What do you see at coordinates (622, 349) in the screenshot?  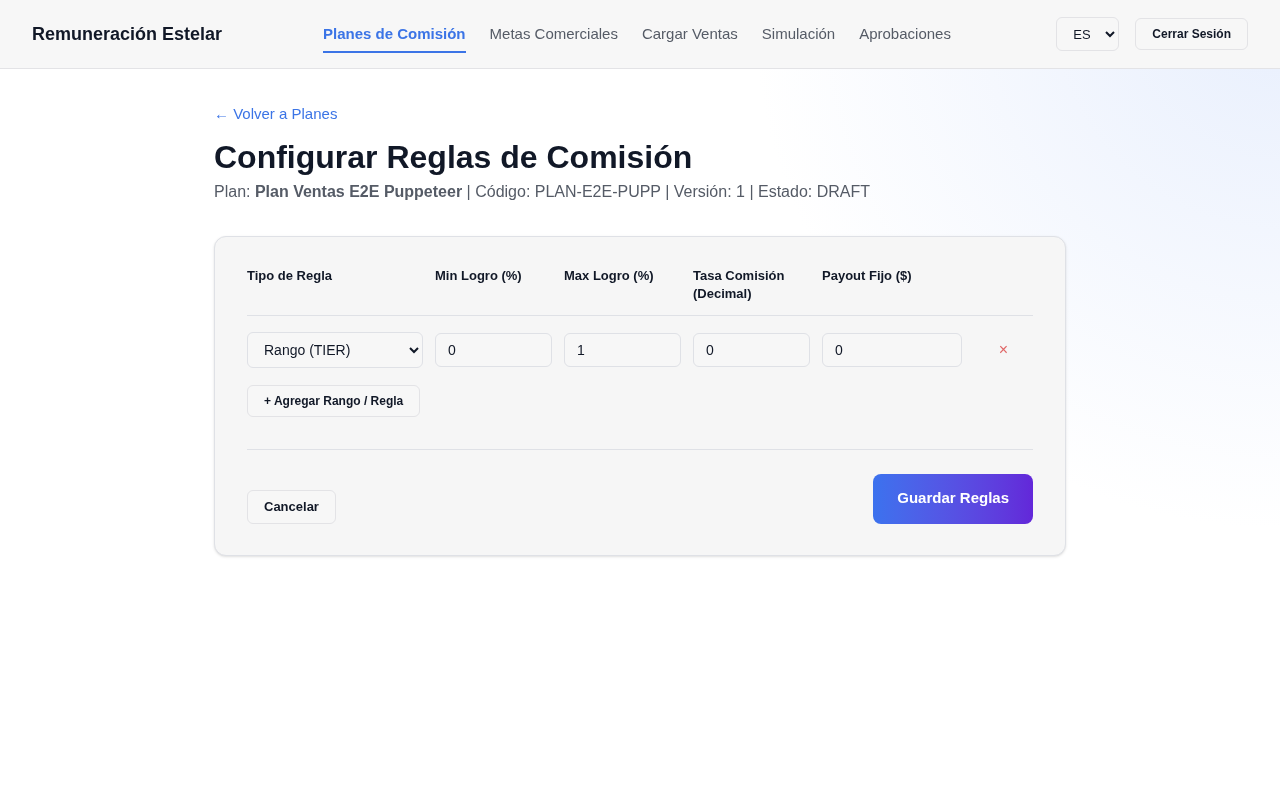 I see `number-field: 1` at bounding box center [622, 349].